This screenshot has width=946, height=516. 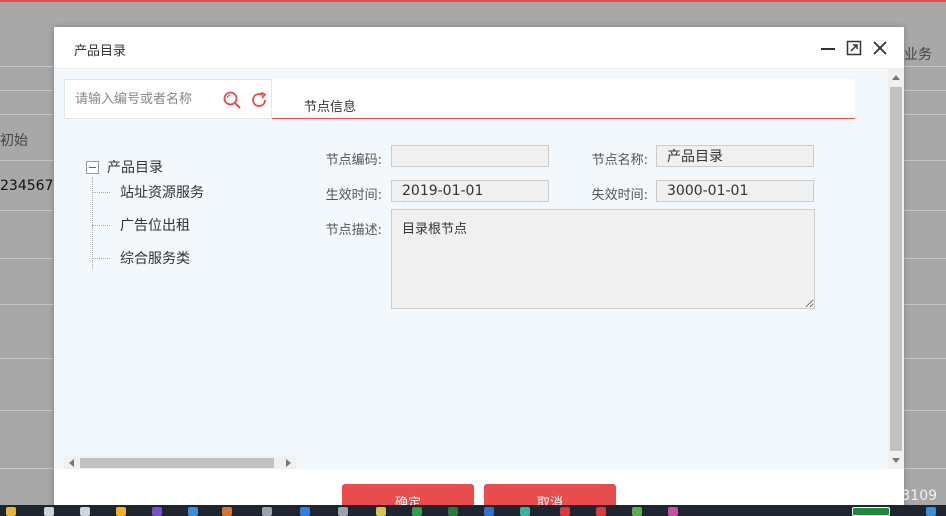 What do you see at coordinates (470, 156) in the screenshot?
I see `node-code-field` at bounding box center [470, 156].